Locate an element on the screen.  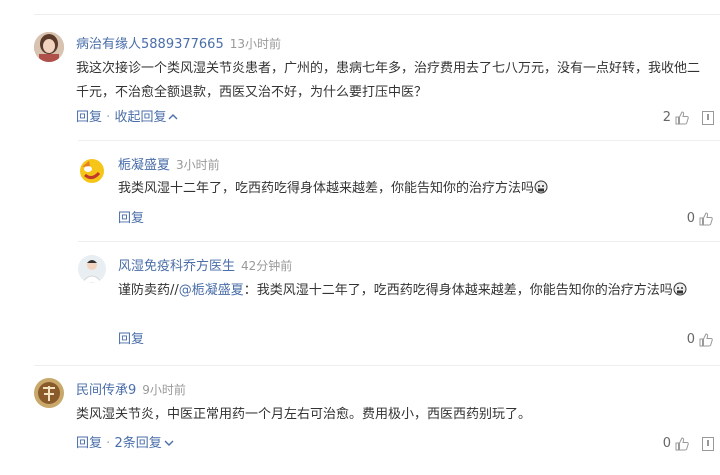
like-count: 2 is located at coordinates (666, 117).